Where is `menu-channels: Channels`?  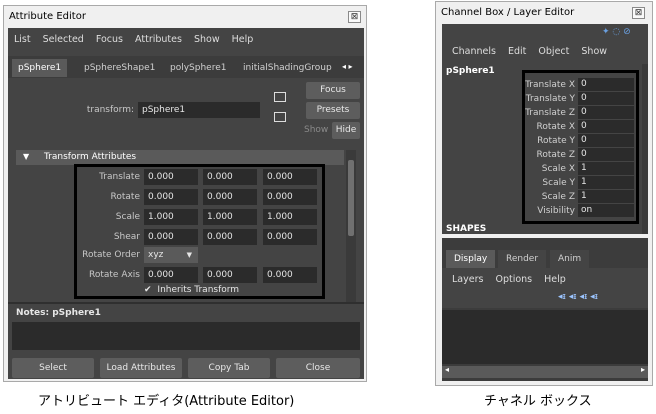 menu-channels: Channels is located at coordinates (474, 51).